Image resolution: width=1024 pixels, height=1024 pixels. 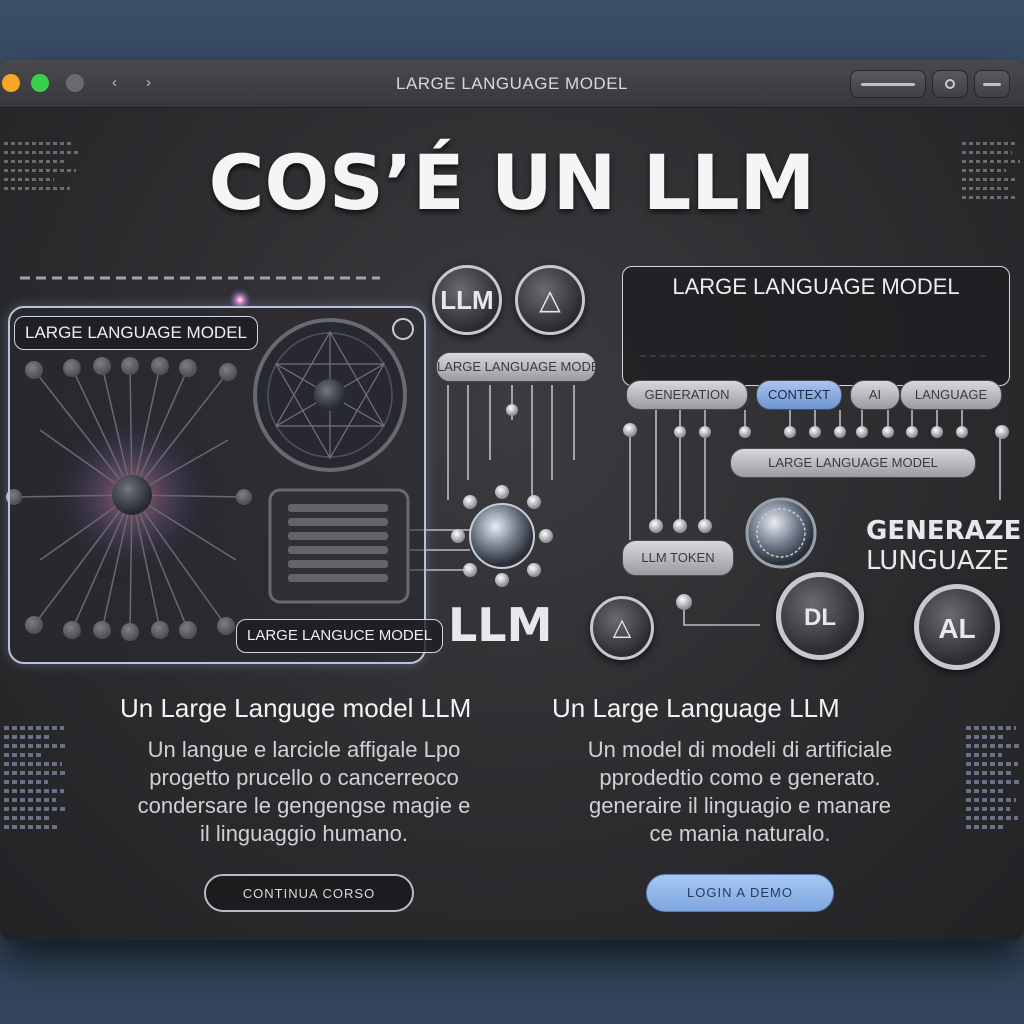 I want to click on side-title: GENERAZE LUNGUAZE, so click(x=943, y=546).